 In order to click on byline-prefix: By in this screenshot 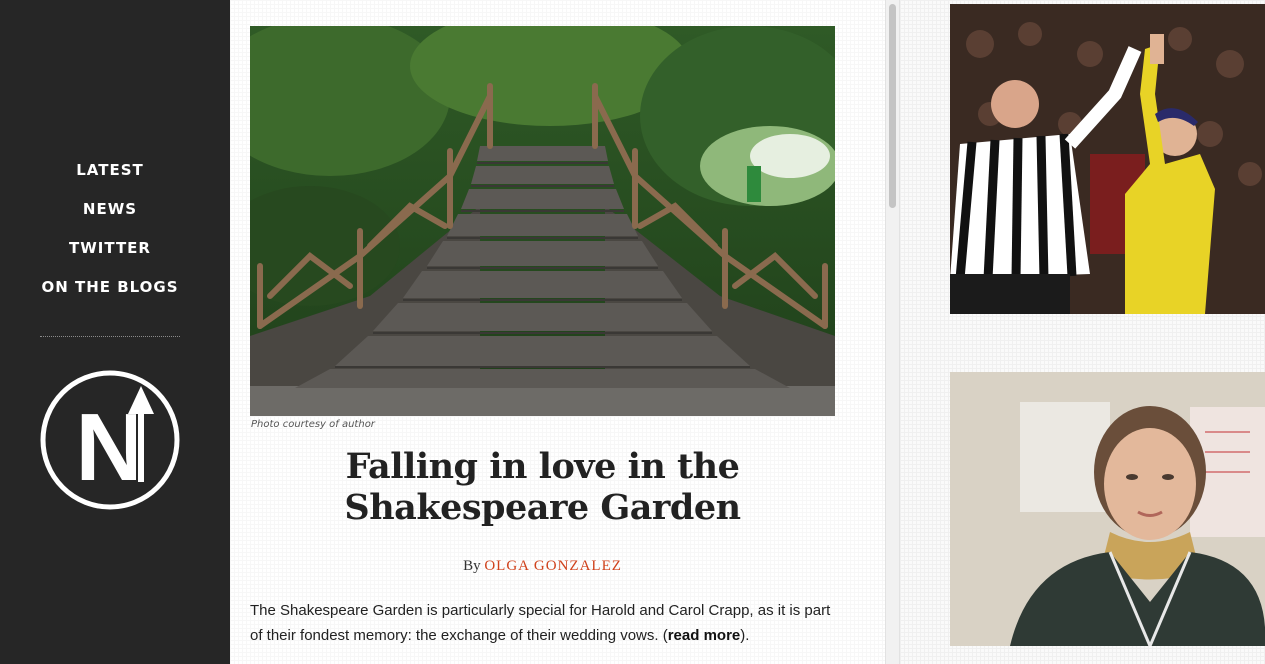, I will do `click(472, 566)`.